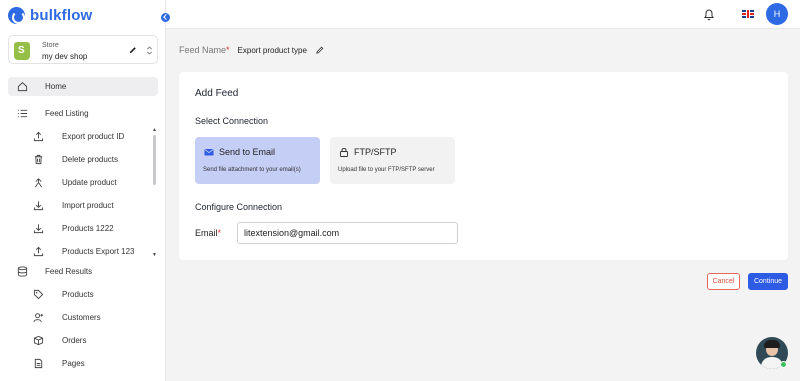 This screenshot has width=800, height=381. I want to click on sidebar-item-import-product: Import product, so click(83, 205).